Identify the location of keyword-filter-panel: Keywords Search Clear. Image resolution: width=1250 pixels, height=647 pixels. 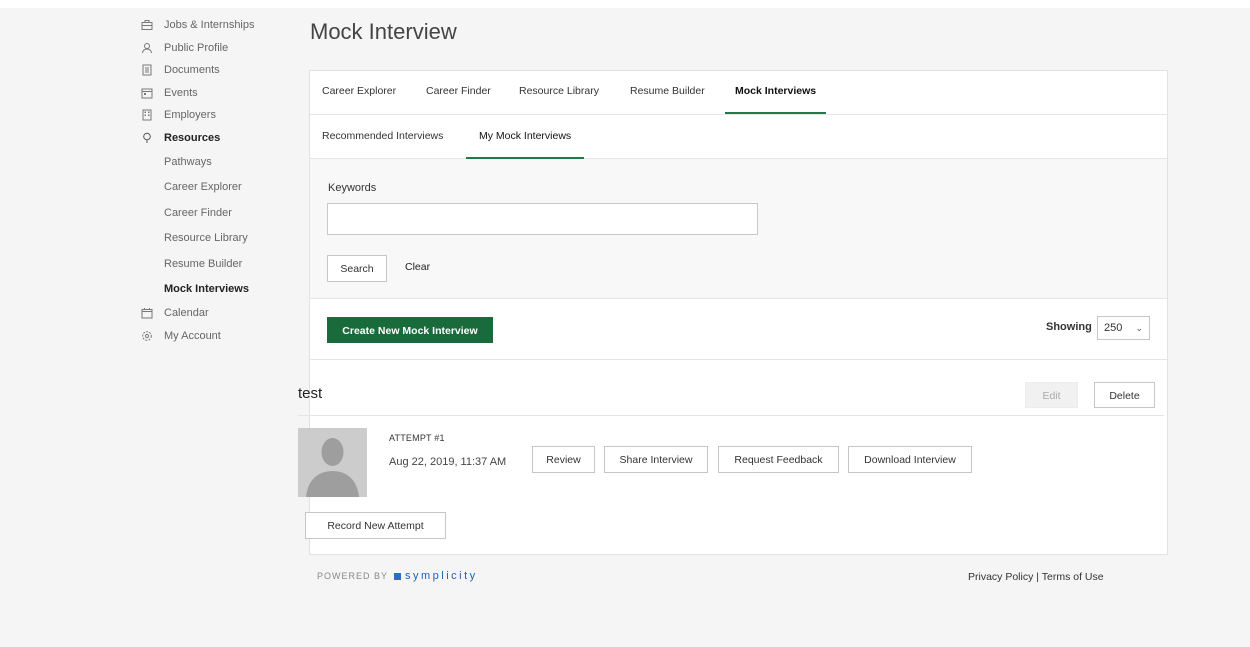
(738, 229).